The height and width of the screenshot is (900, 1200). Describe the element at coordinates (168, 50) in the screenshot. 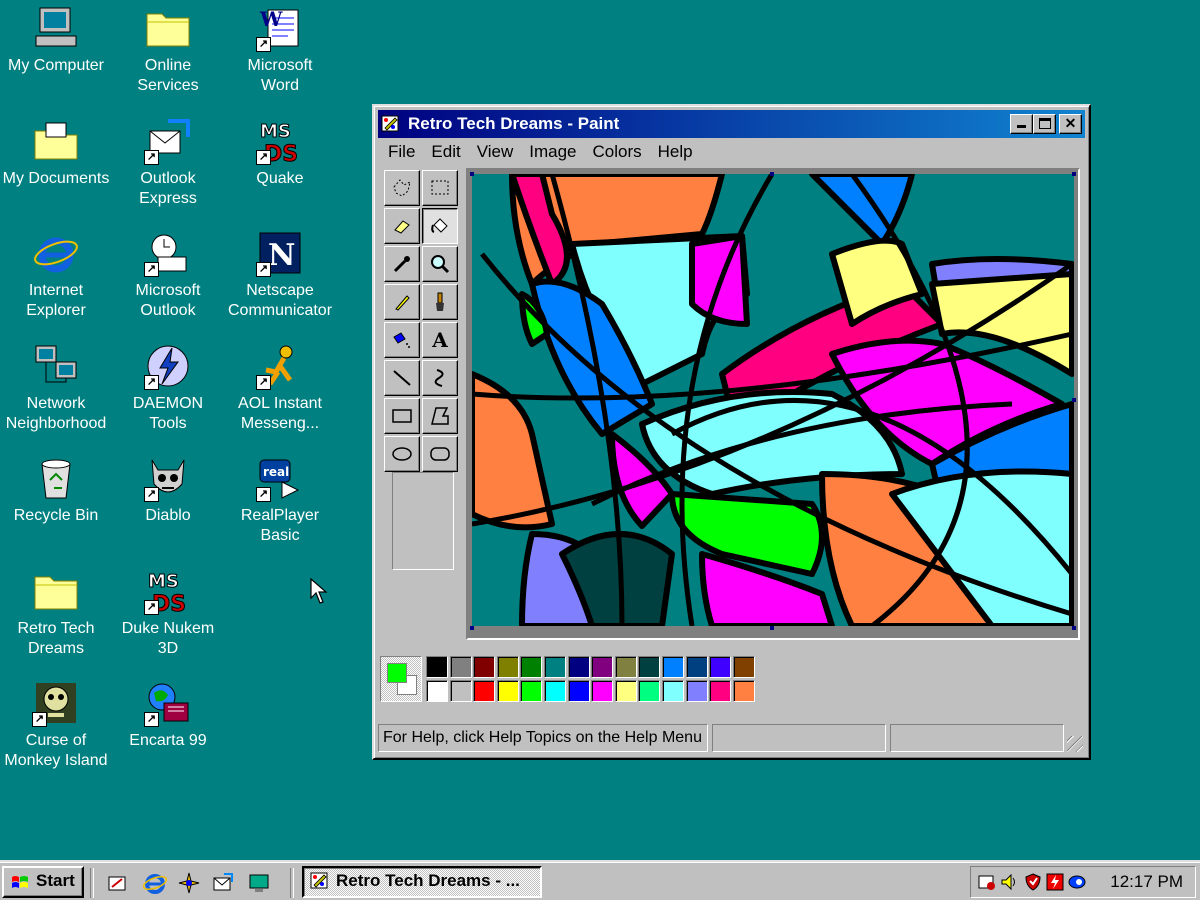

I see `desktop-icon-folder: Online Services` at that location.